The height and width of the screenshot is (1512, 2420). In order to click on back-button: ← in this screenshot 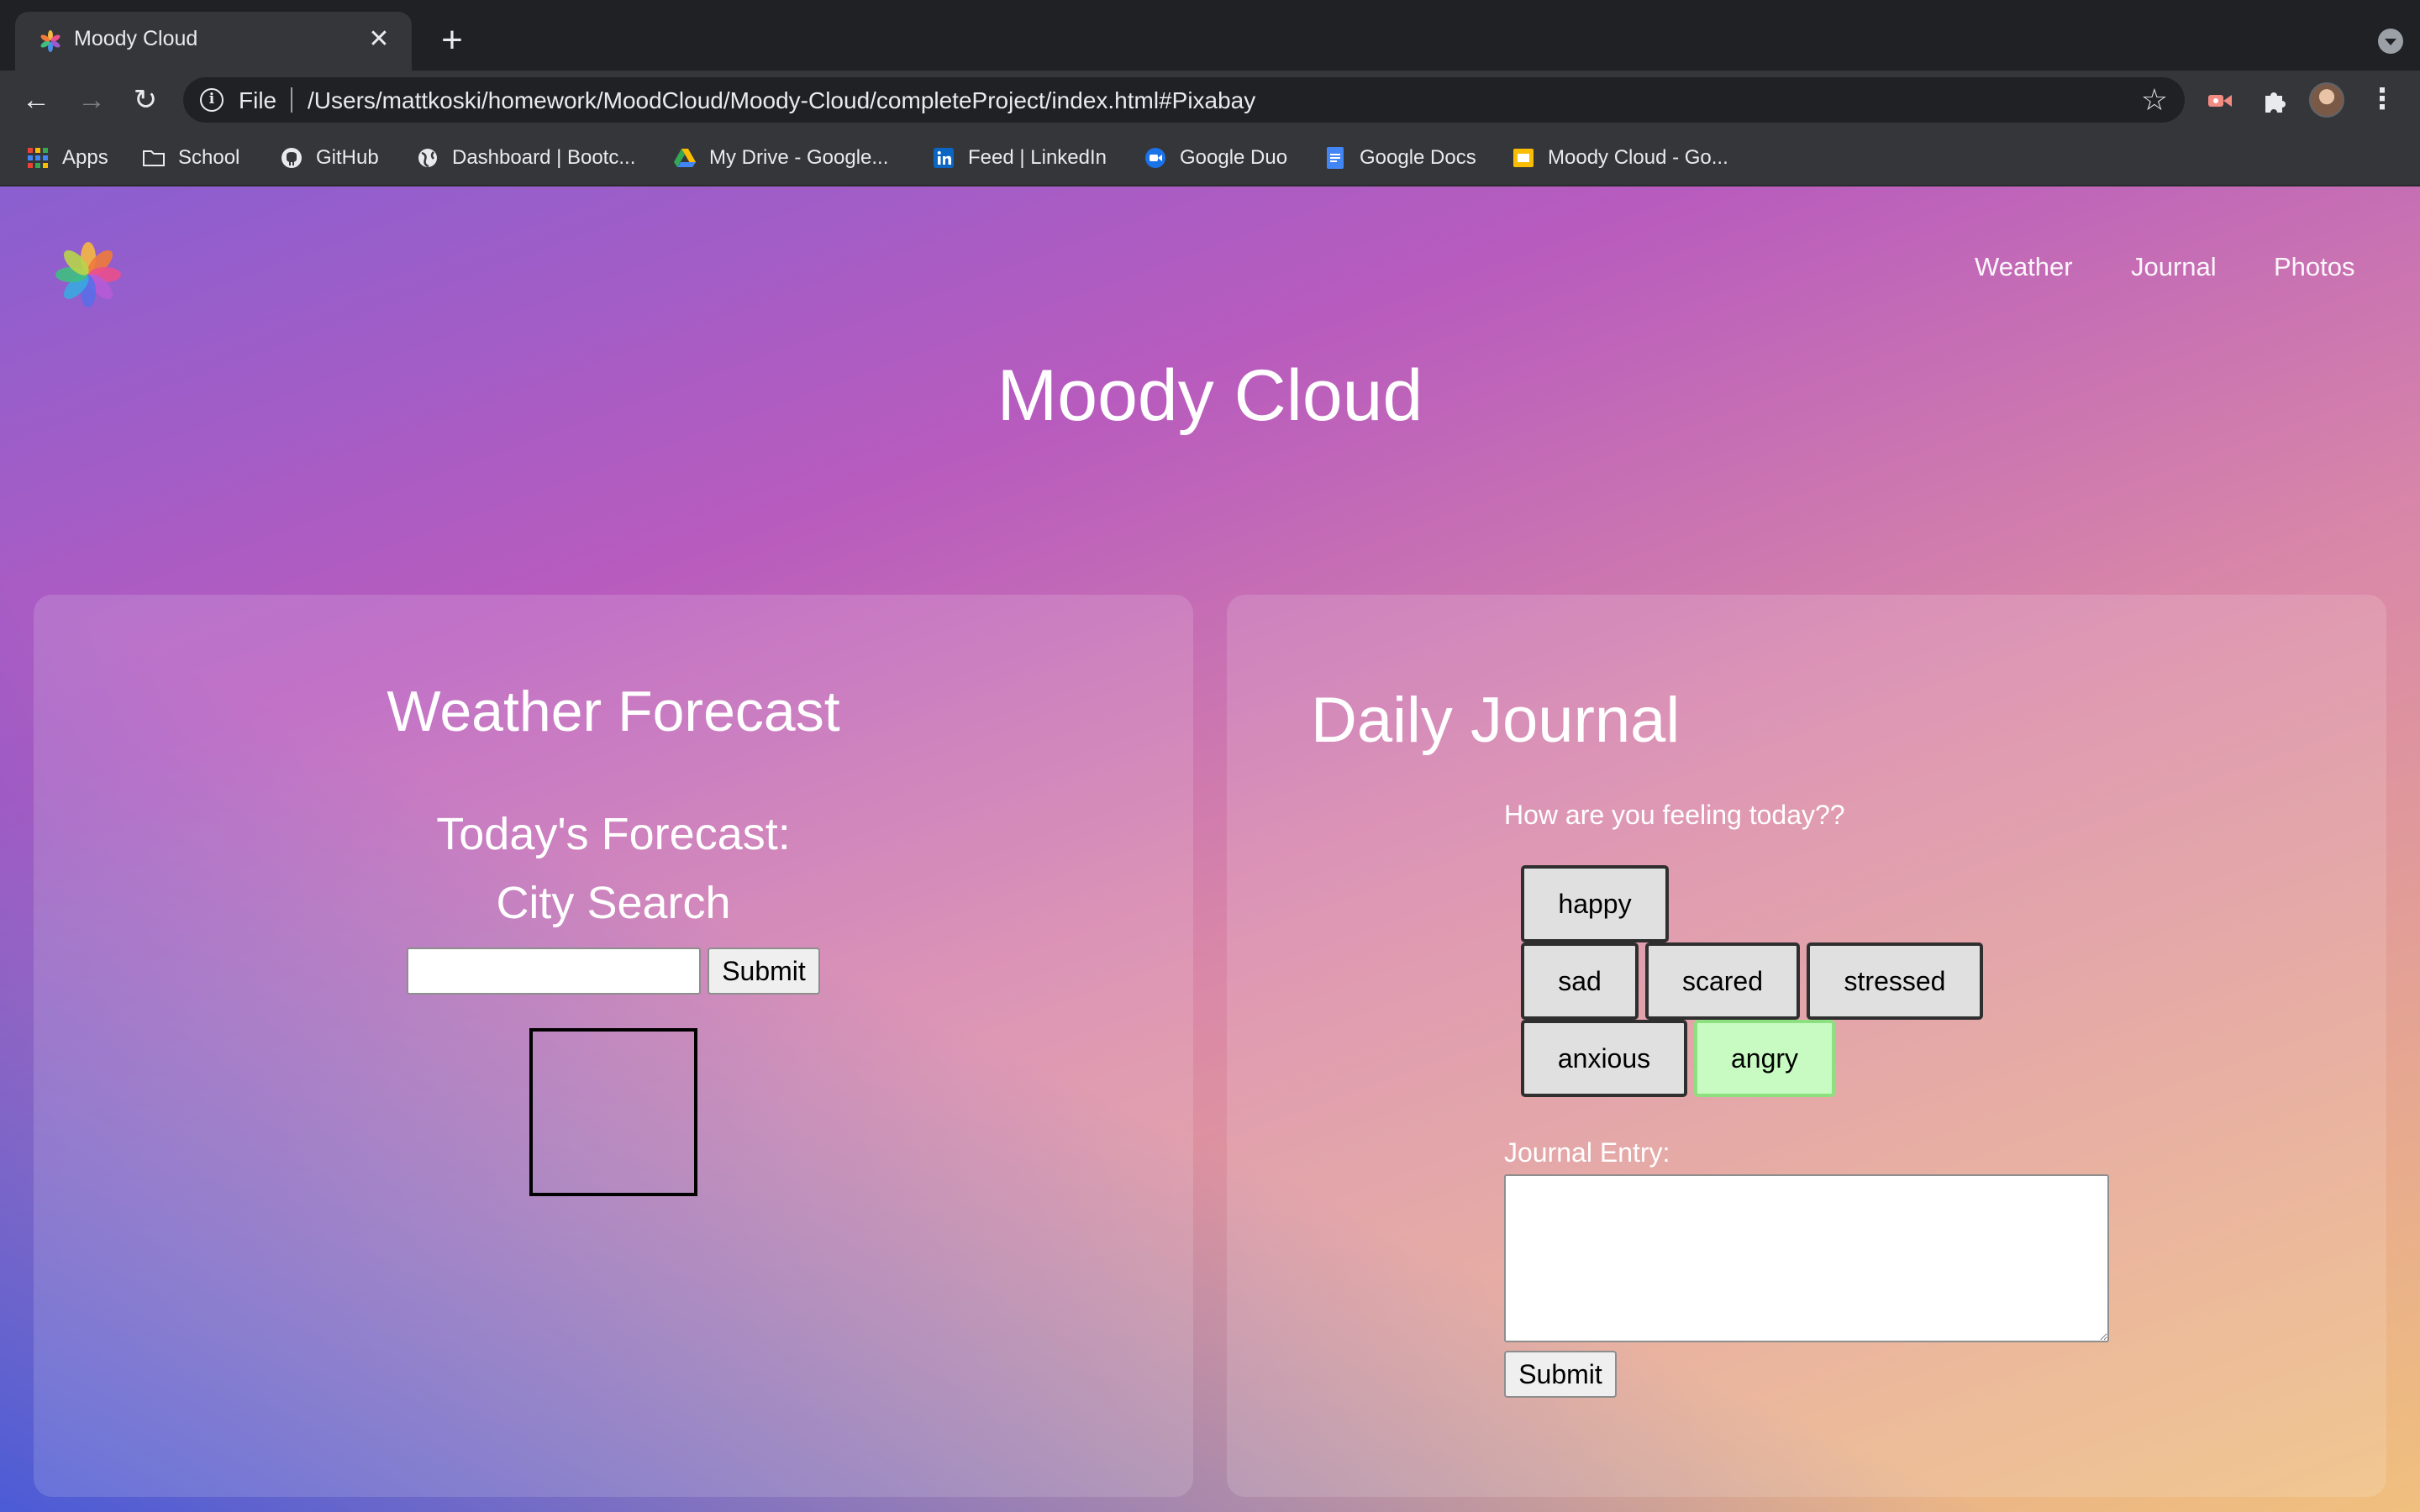, I will do `click(36, 100)`.